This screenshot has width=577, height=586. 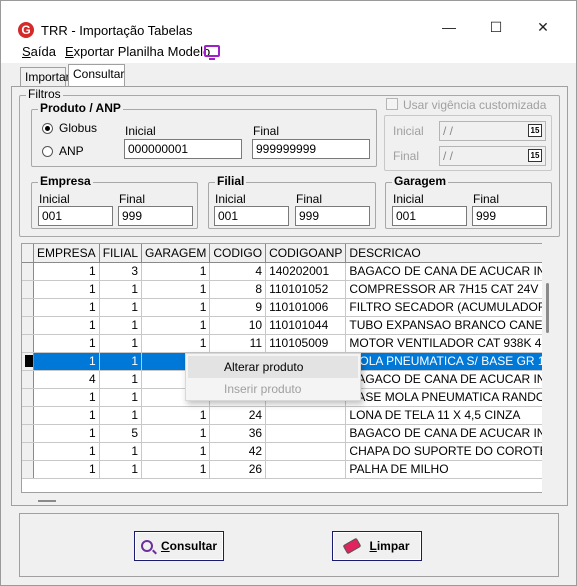 I want to click on table-cell: 110105009, so click(x=306, y=343).